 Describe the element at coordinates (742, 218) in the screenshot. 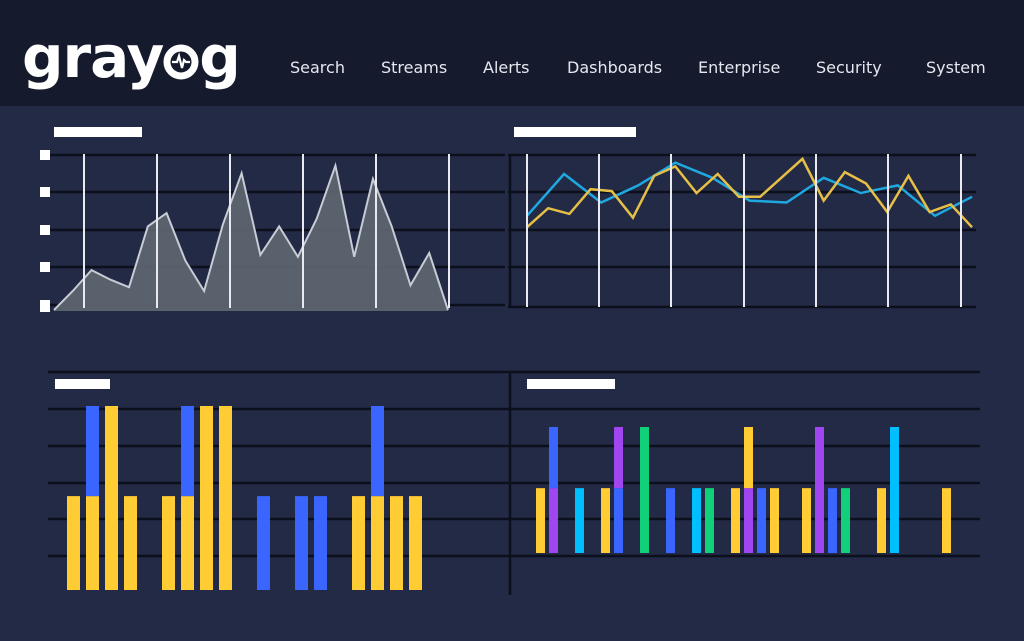

I see `line-chart-widget` at that location.